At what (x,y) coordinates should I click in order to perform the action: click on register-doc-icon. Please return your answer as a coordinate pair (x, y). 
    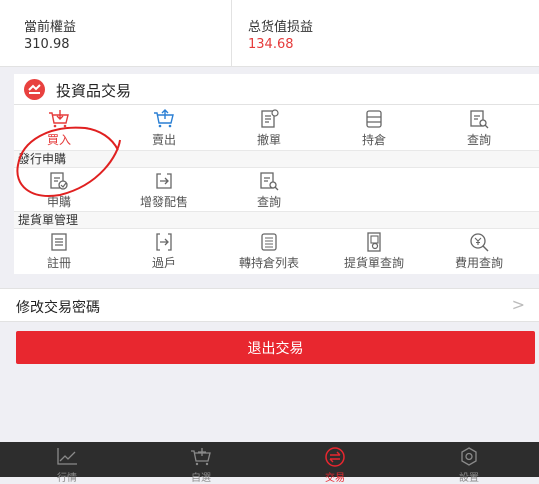
    Looking at the image, I should click on (59, 242).